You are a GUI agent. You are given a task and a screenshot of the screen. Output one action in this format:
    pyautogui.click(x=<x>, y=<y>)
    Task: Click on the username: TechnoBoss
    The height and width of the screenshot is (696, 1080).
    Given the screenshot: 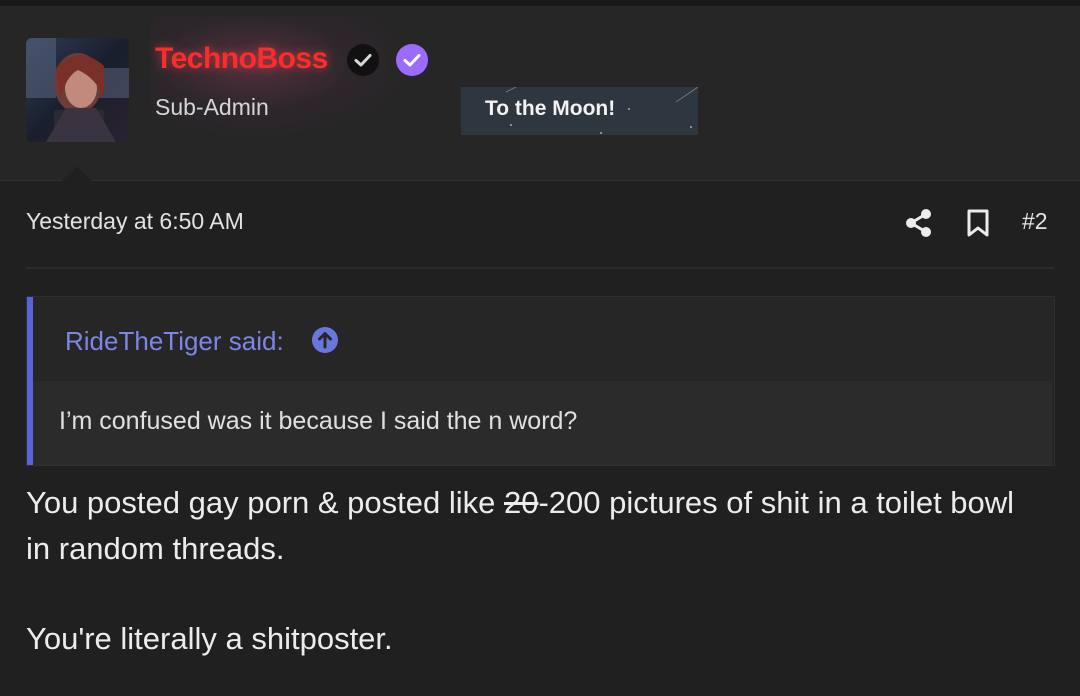 What is the action you would take?
    pyautogui.click(x=241, y=59)
    